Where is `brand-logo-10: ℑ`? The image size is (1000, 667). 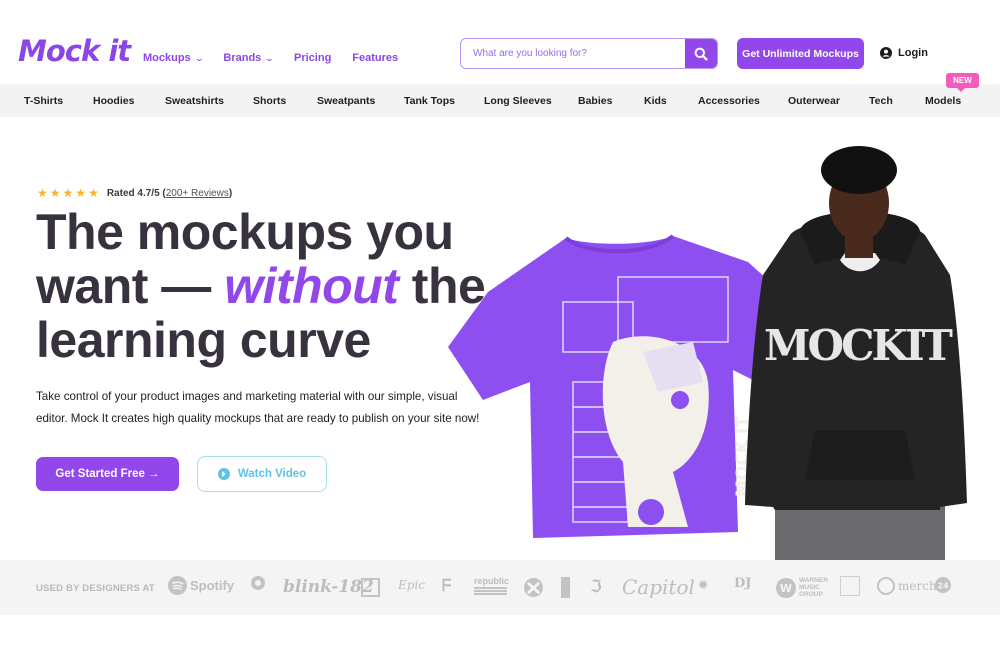 brand-logo-10: ℑ is located at coordinates (596, 586).